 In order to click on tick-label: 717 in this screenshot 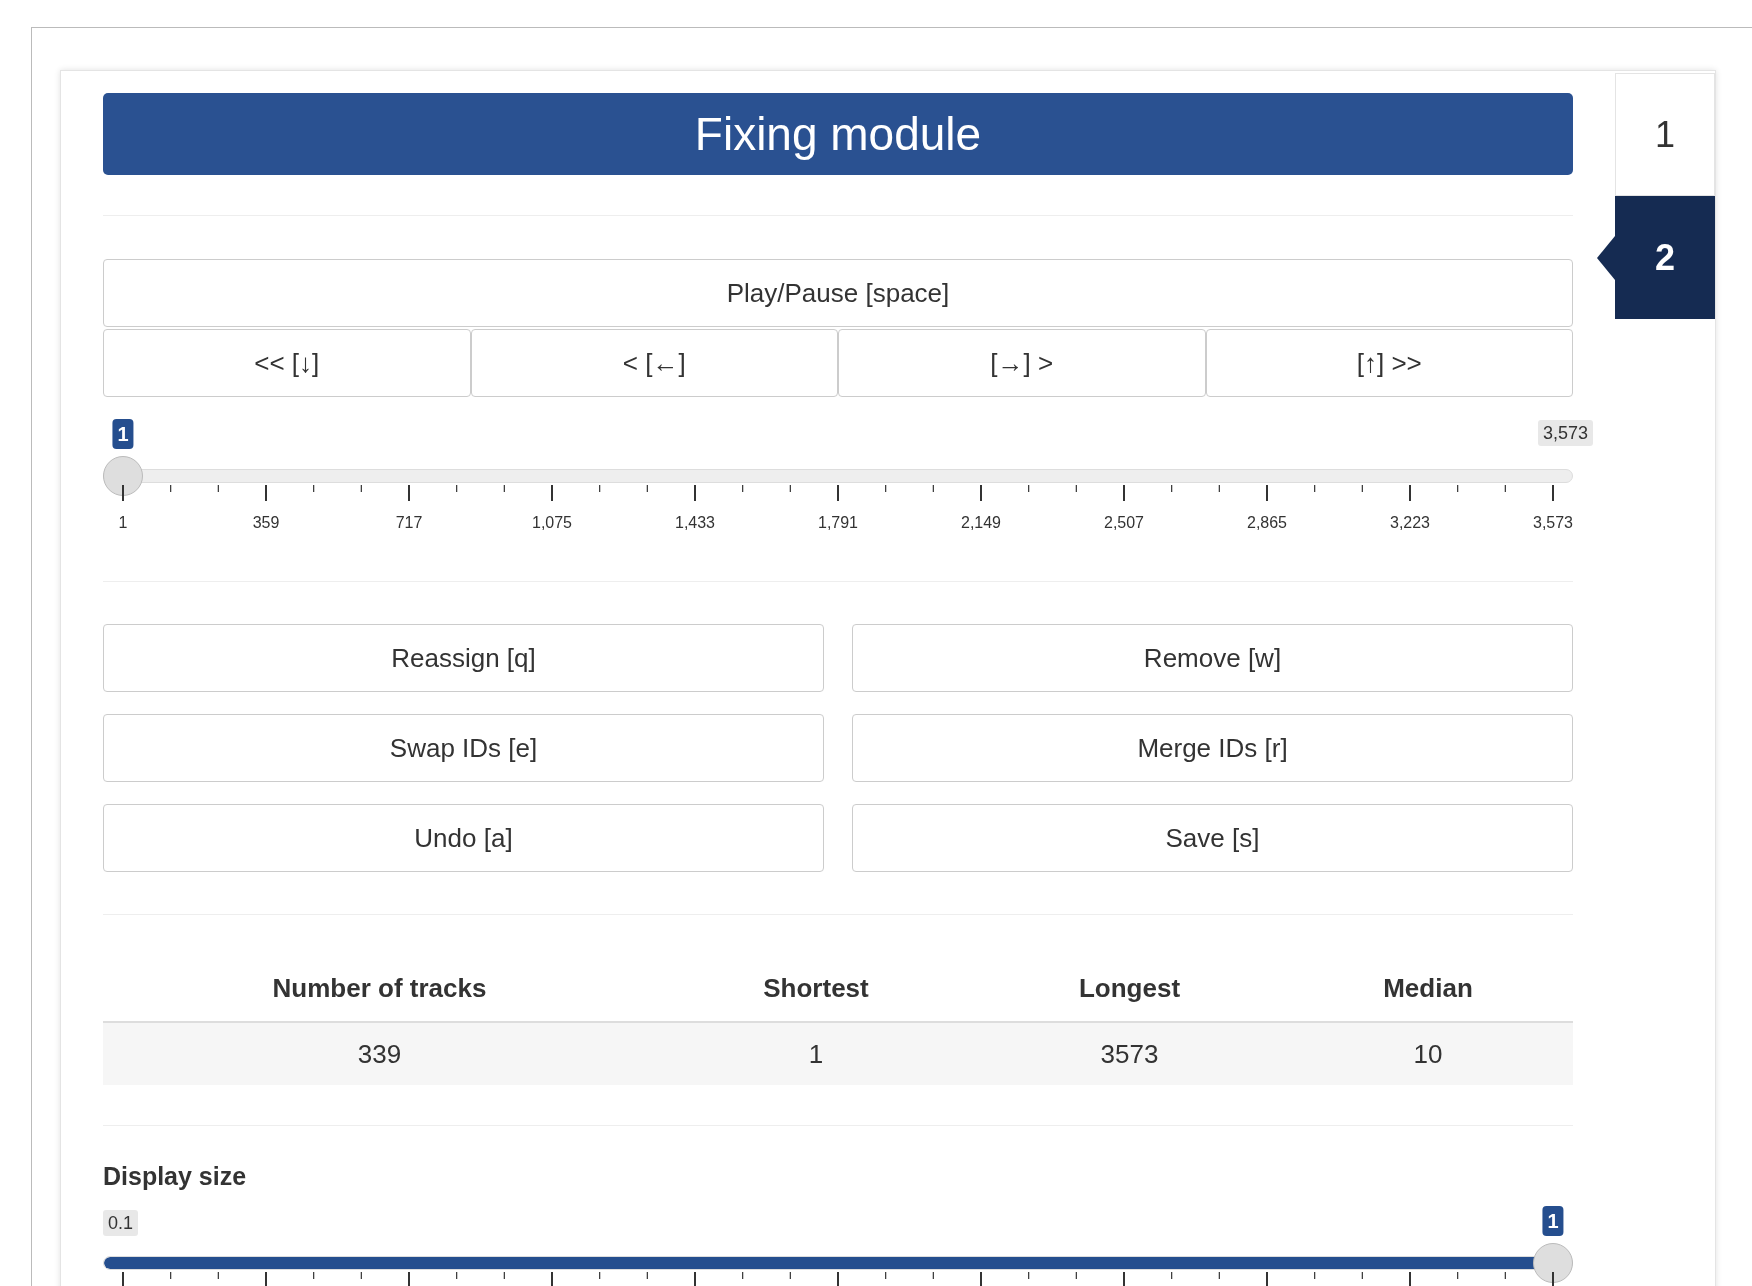, I will do `click(409, 523)`.